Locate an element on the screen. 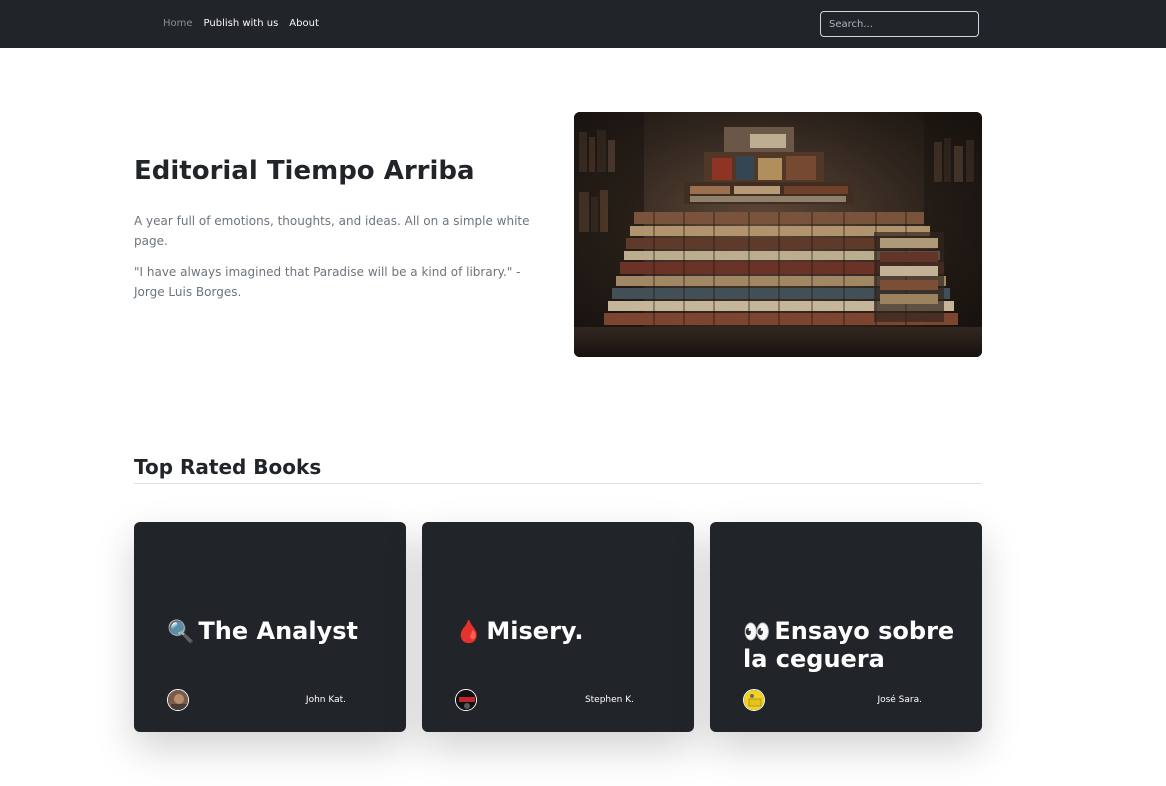 This screenshot has width=1166, height=786. book-title: 🩸 Misery. is located at coordinates (567, 632).